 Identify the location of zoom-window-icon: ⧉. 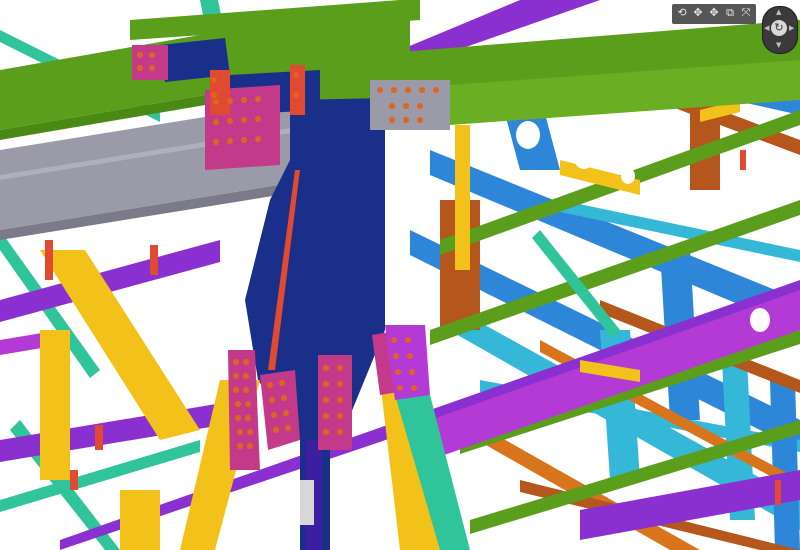
(730, 13).